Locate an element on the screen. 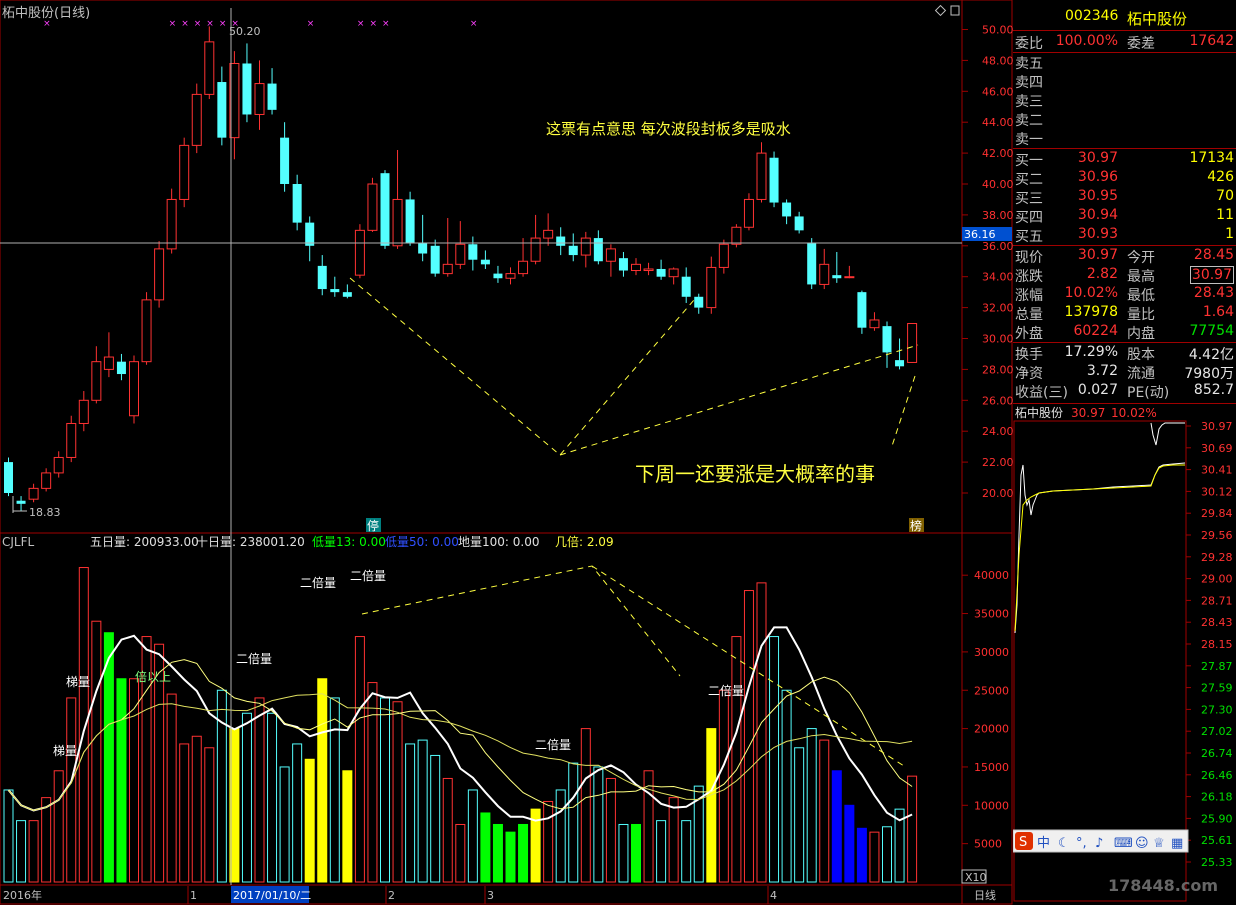  low-marker: 18.83 is located at coordinates (45, 512).